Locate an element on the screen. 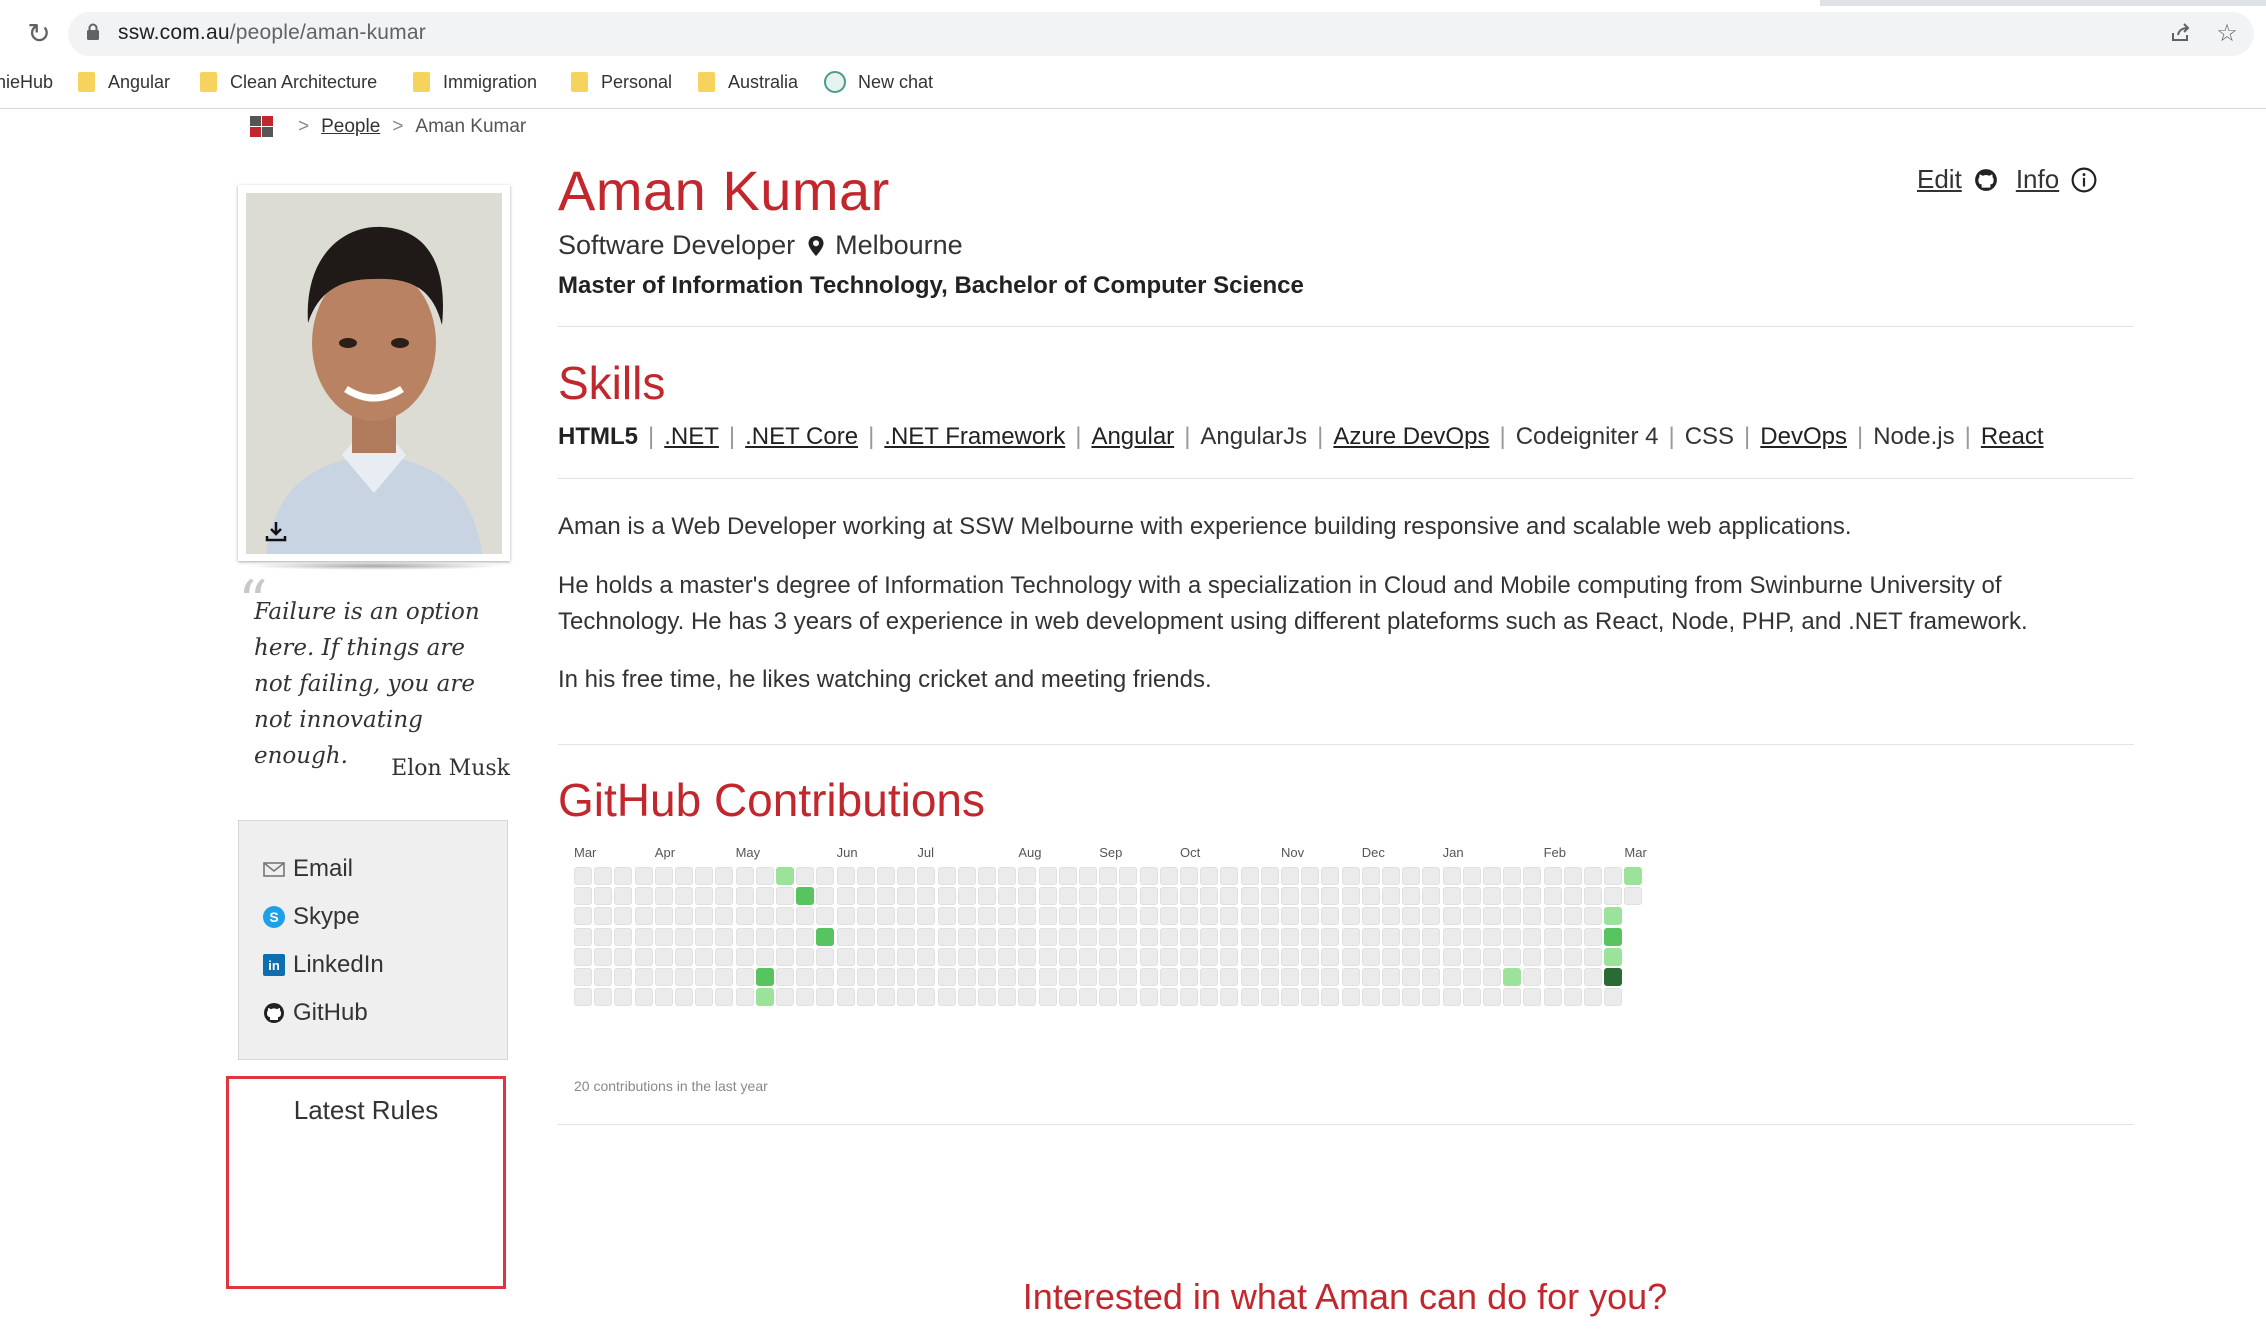 The width and height of the screenshot is (2266, 1333). skill-item: .NET is located at coordinates (691, 436).